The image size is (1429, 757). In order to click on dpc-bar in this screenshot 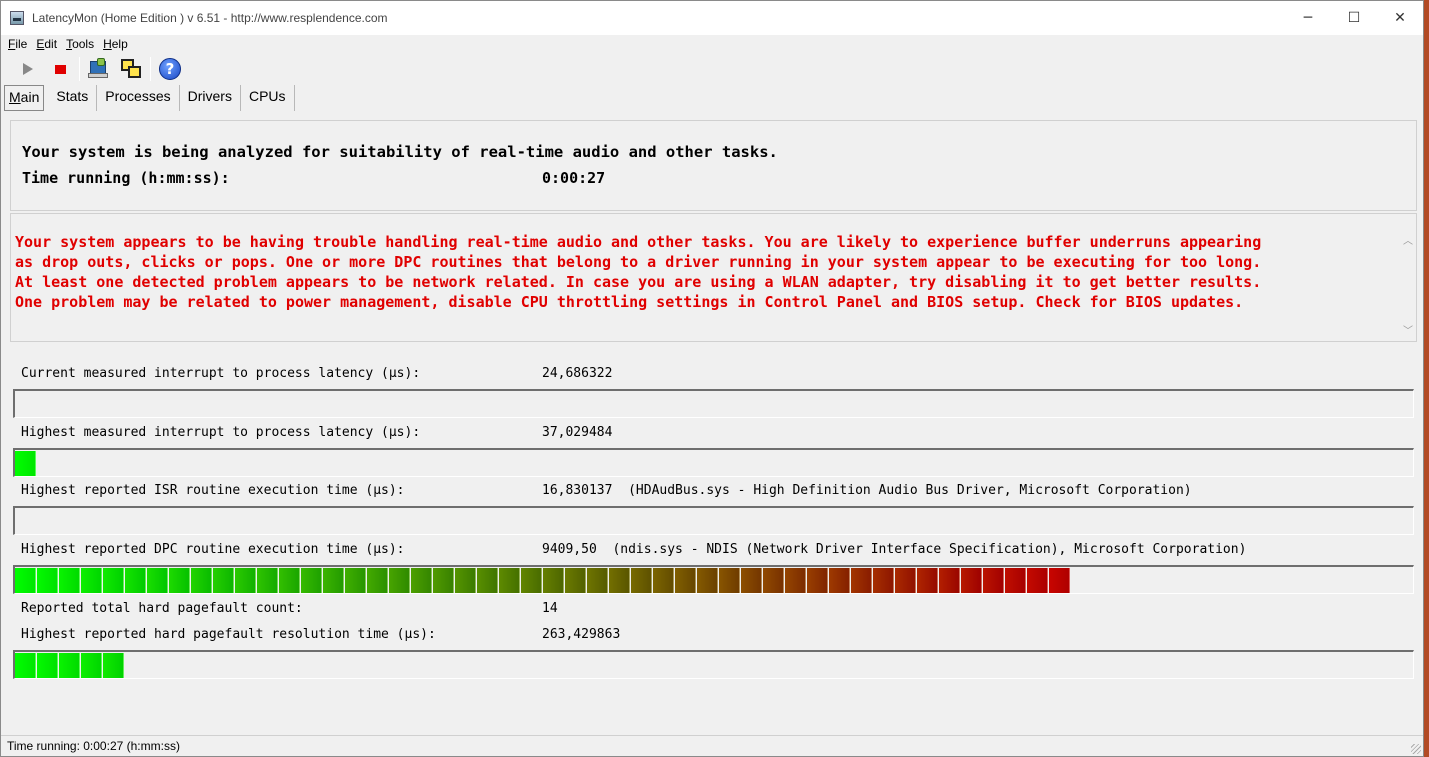, I will do `click(713, 579)`.